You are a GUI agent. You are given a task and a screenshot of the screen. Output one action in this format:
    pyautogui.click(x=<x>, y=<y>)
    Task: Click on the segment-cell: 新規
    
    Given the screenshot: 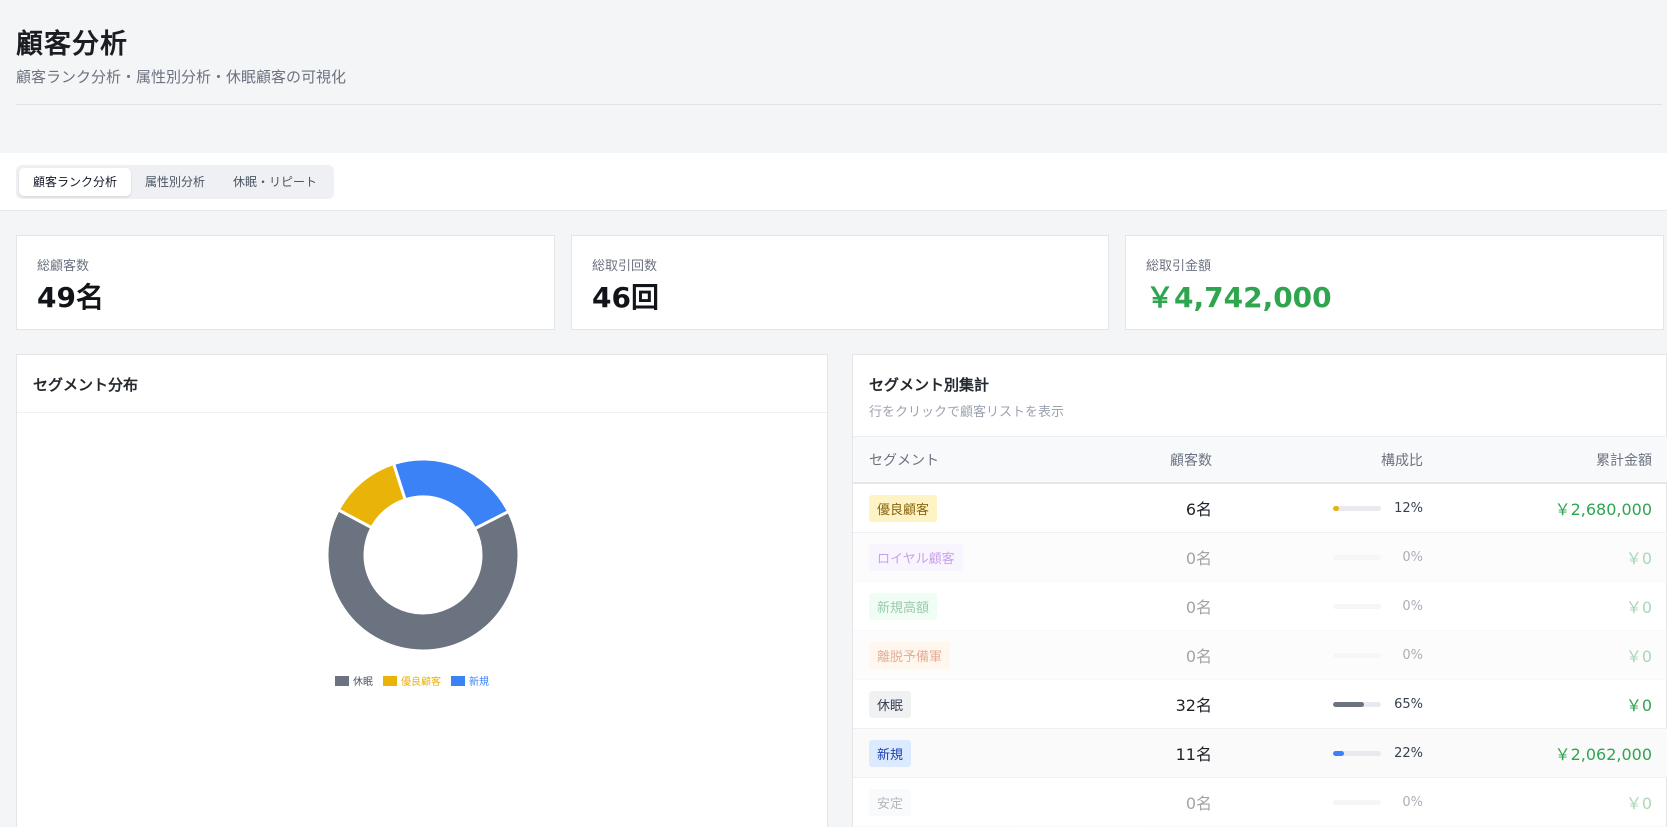 What is the action you would take?
    pyautogui.click(x=890, y=753)
    